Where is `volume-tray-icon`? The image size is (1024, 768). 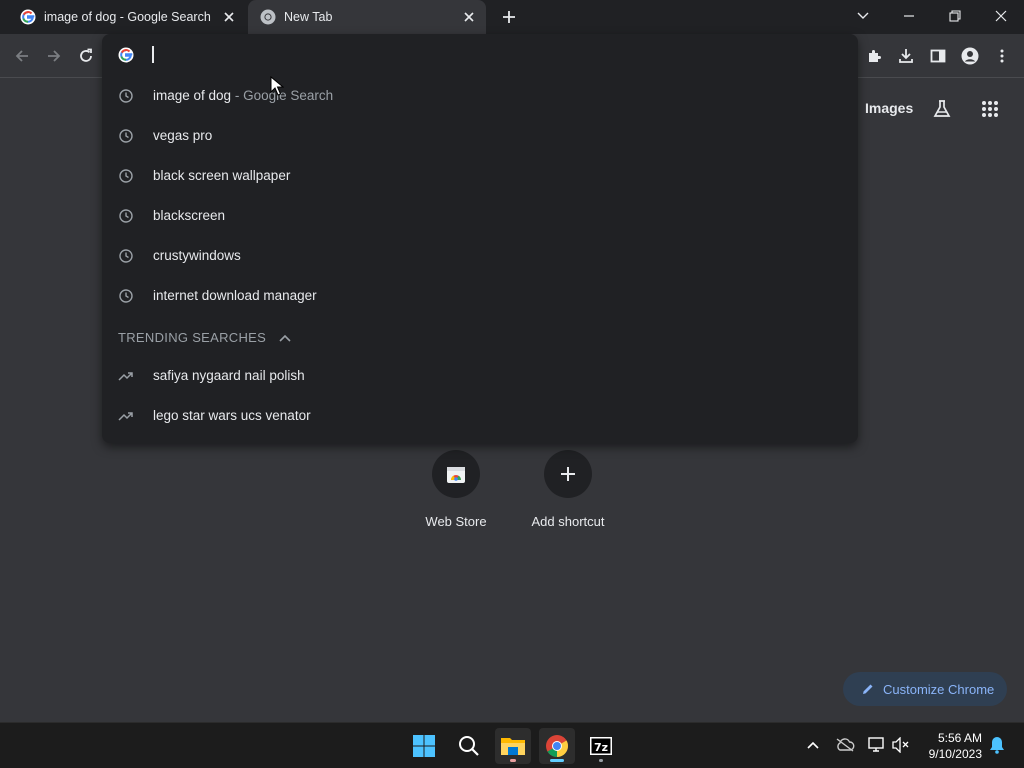 volume-tray-icon is located at coordinates (901, 745).